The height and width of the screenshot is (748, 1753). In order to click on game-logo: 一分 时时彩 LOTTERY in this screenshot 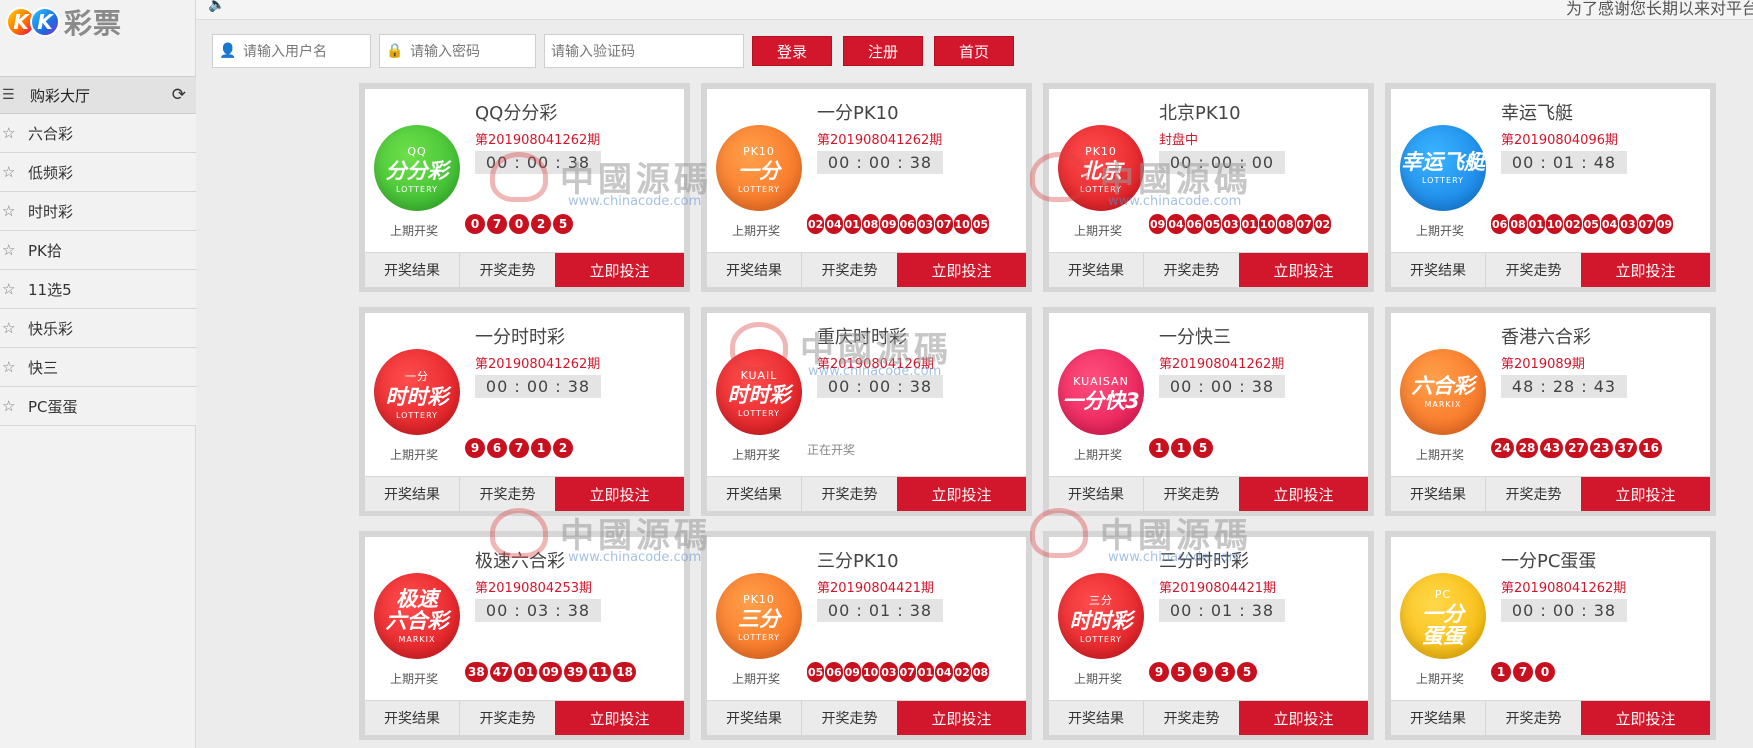, I will do `click(417, 392)`.